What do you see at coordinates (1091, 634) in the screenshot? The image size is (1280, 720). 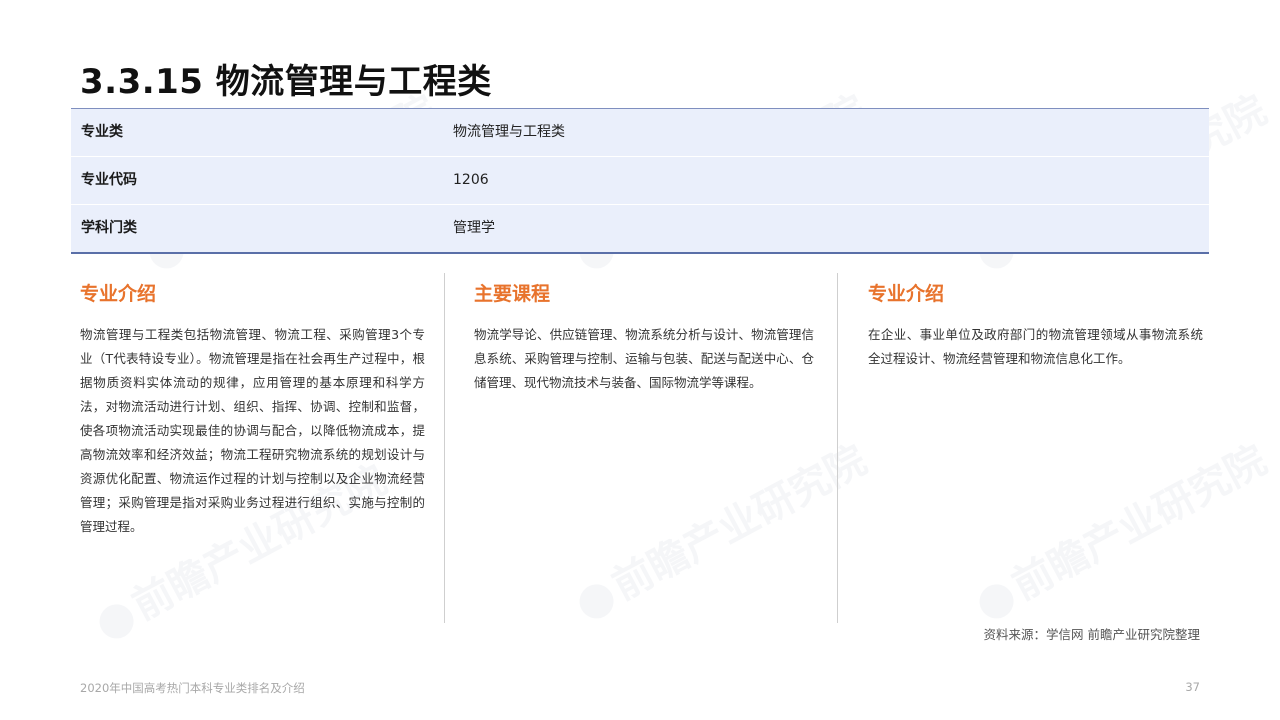 I see `source-note: 资料来源：学信网 前瞻产业研究院整理` at bounding box center [1091, 634].